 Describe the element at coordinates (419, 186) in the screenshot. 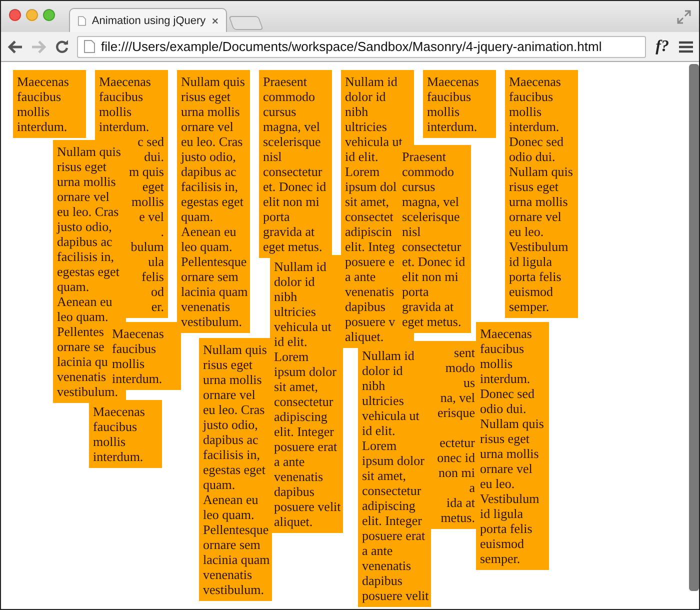

I see `text-line: cursus` at that location.